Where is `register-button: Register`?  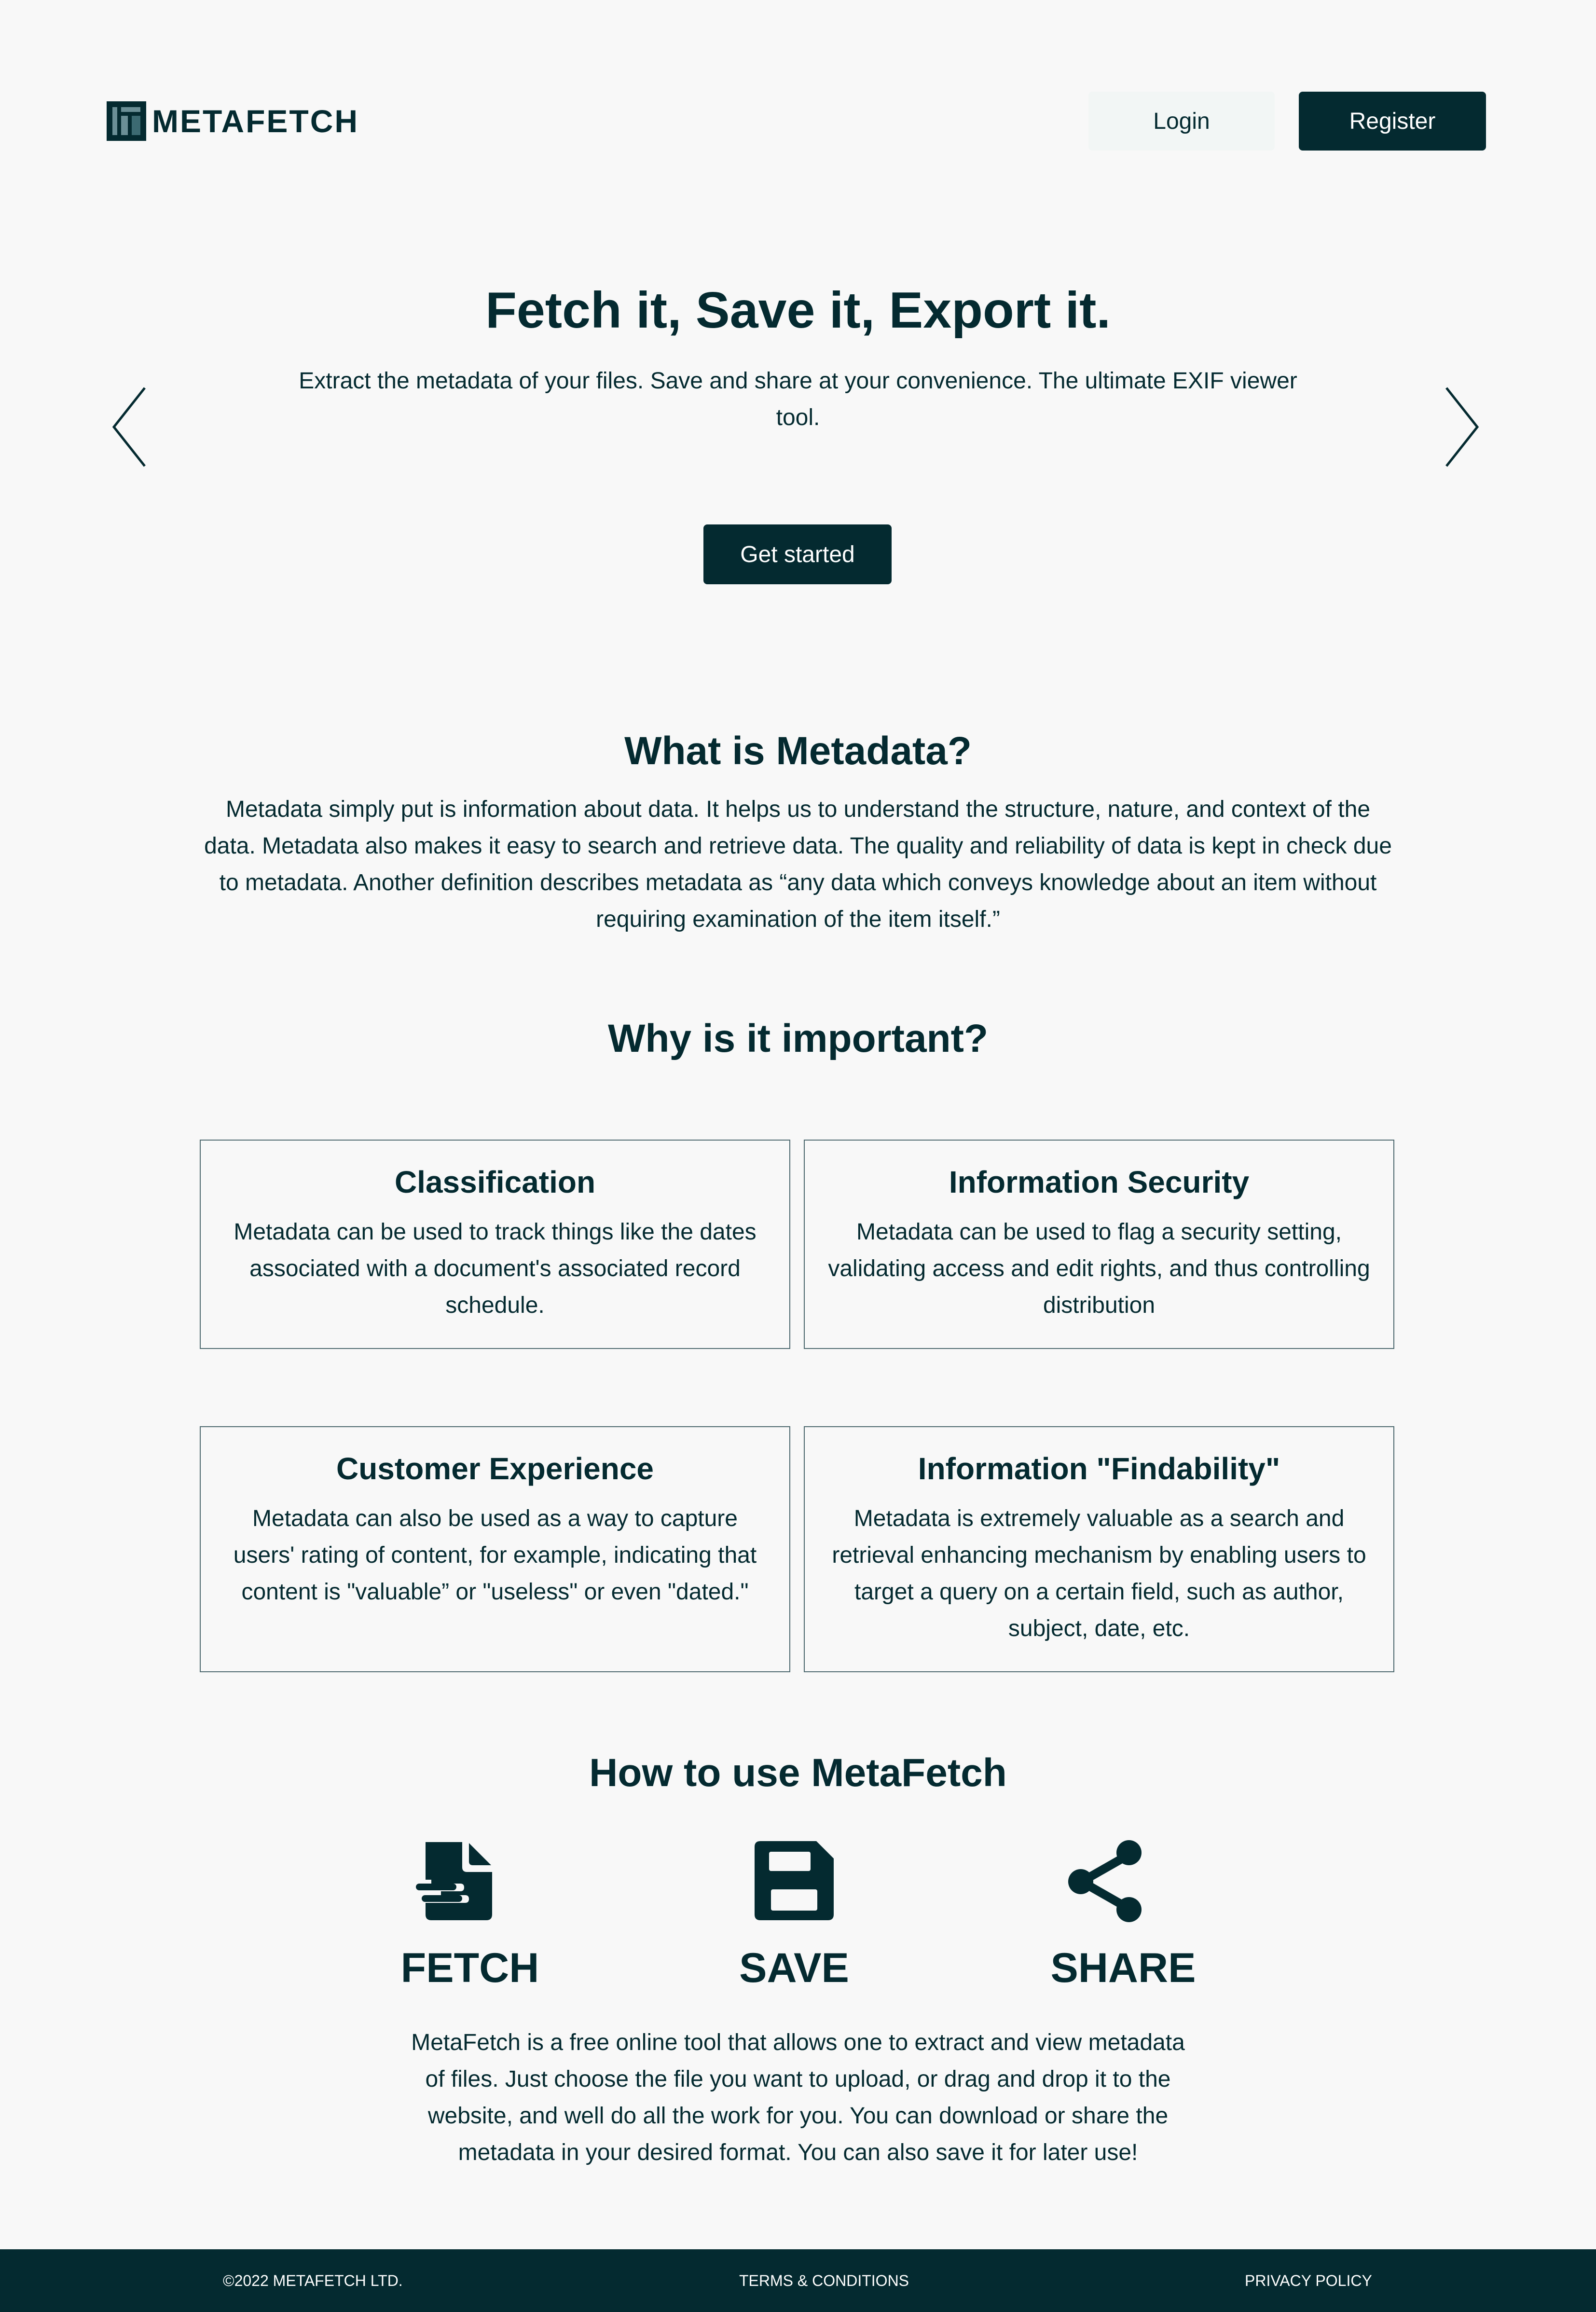
register-button: Register is located at coordinates (1393, 121).